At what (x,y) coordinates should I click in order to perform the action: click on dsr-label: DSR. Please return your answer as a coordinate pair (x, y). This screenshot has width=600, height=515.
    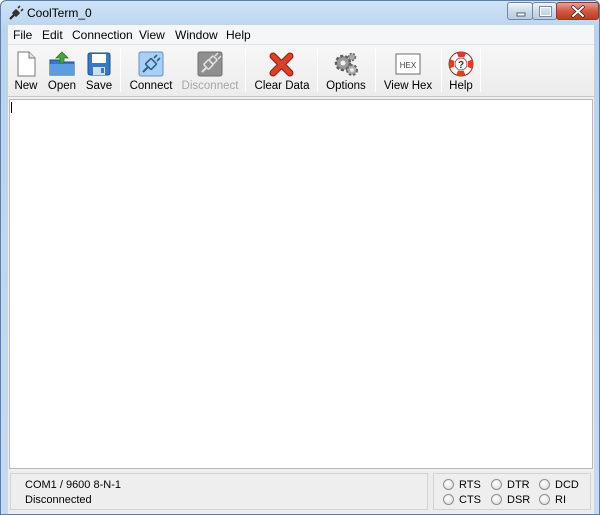
    Looking at the image, I should click on (519, 500).